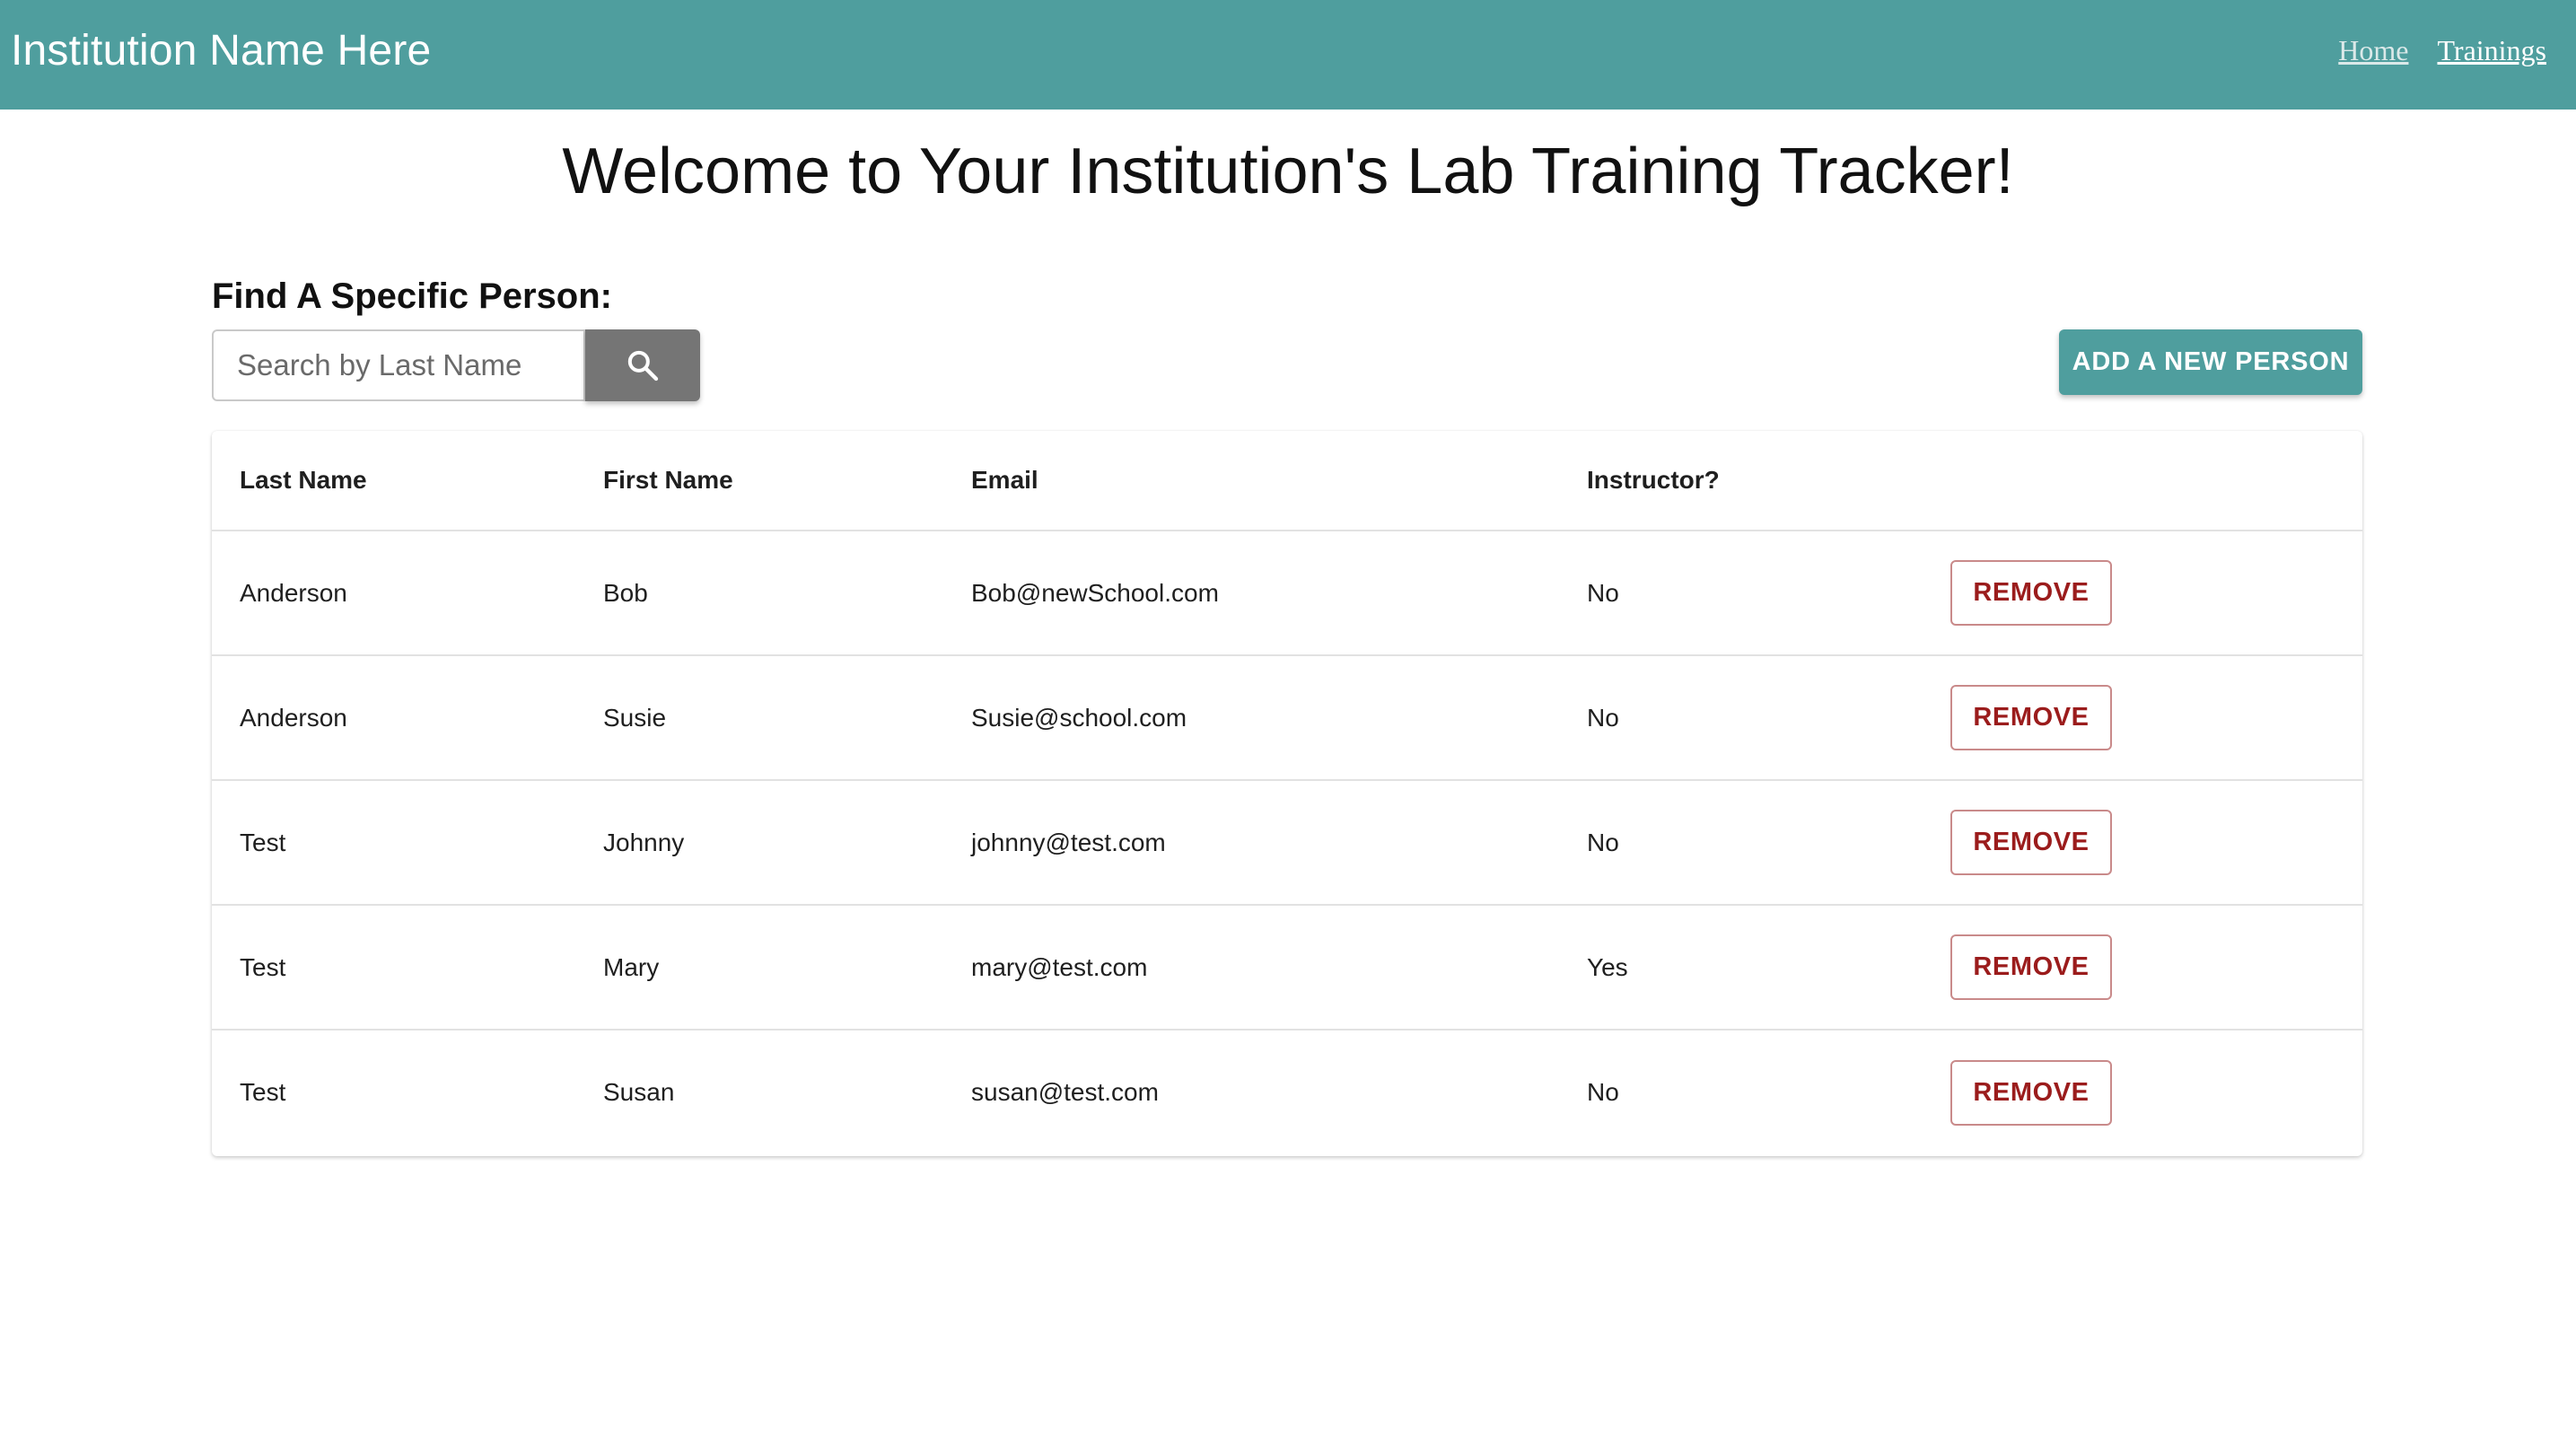  Describe the element at coordinates (1251, 593) in the screenshot. I see `cell-email: Bob@newSchool.com` at that location.